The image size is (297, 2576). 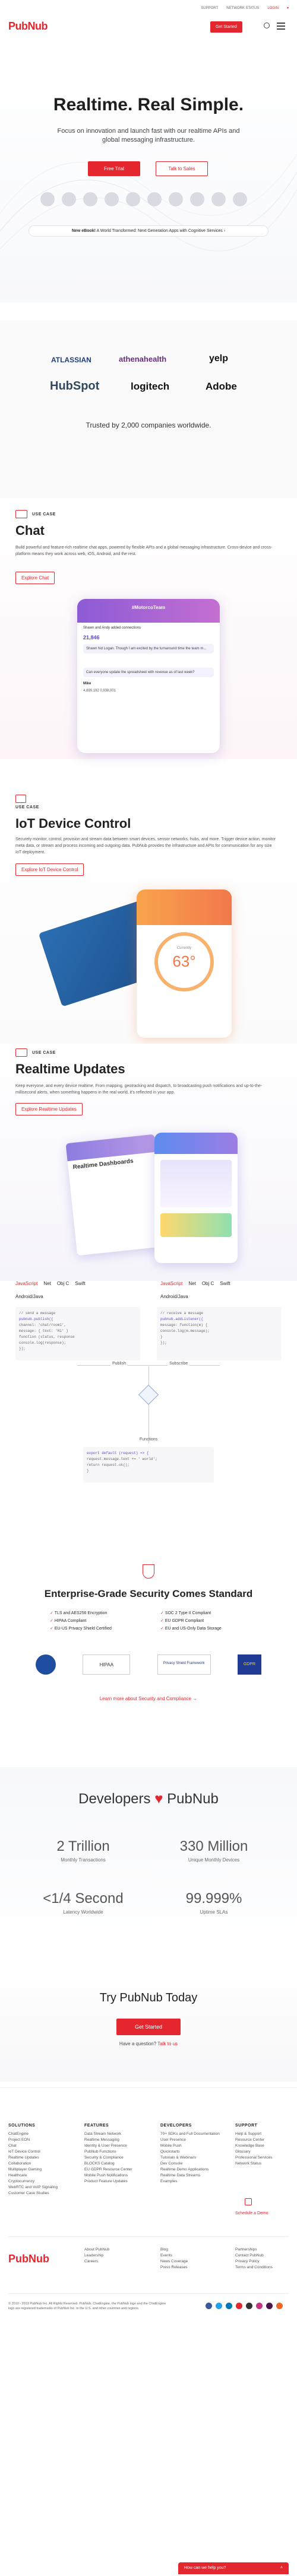 I want to click on footer-link: Resource Center, so click(x=265, y=2140).